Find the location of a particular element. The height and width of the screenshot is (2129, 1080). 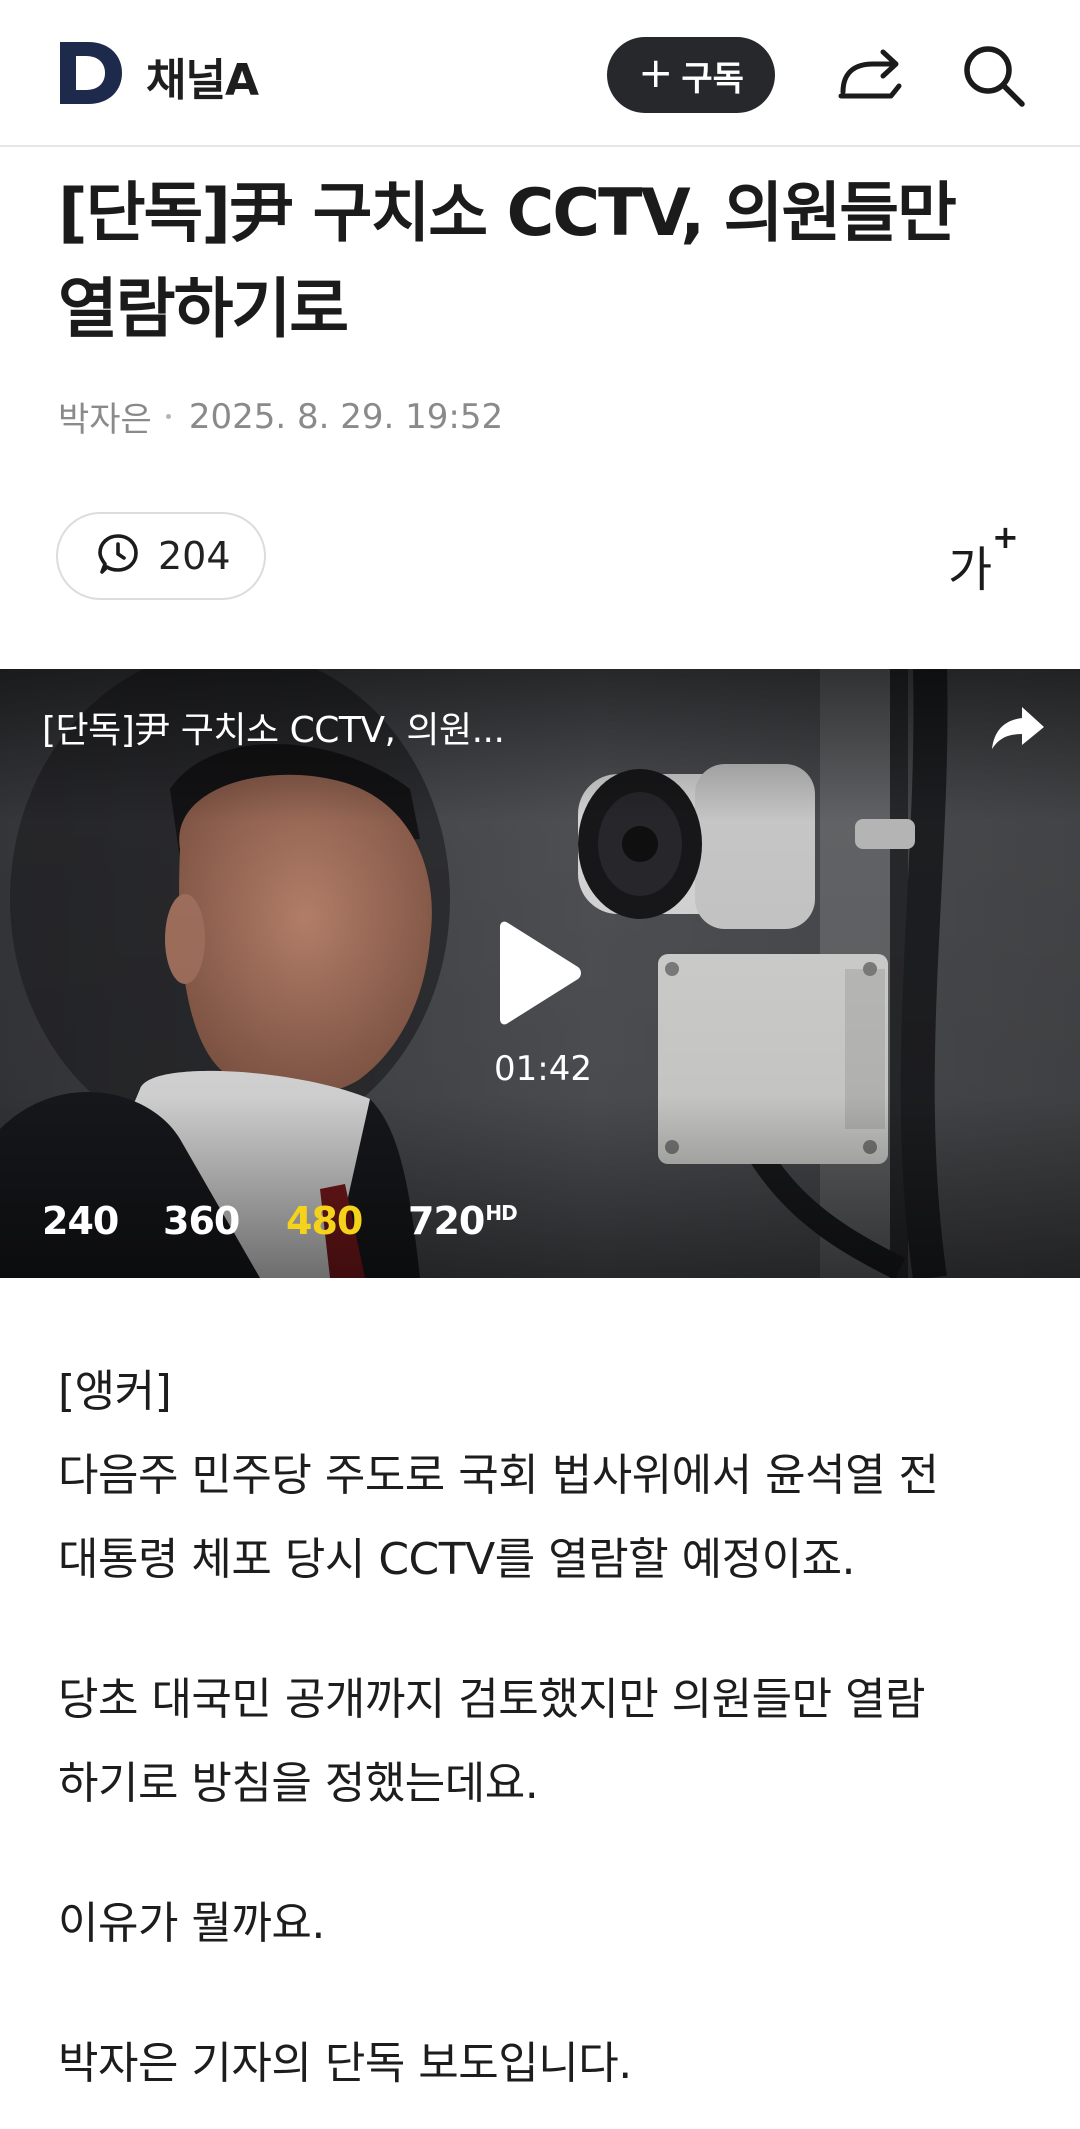

body-line: 박자은 기자의 단독 보도입니다. is located at coordinates (345, 2063).